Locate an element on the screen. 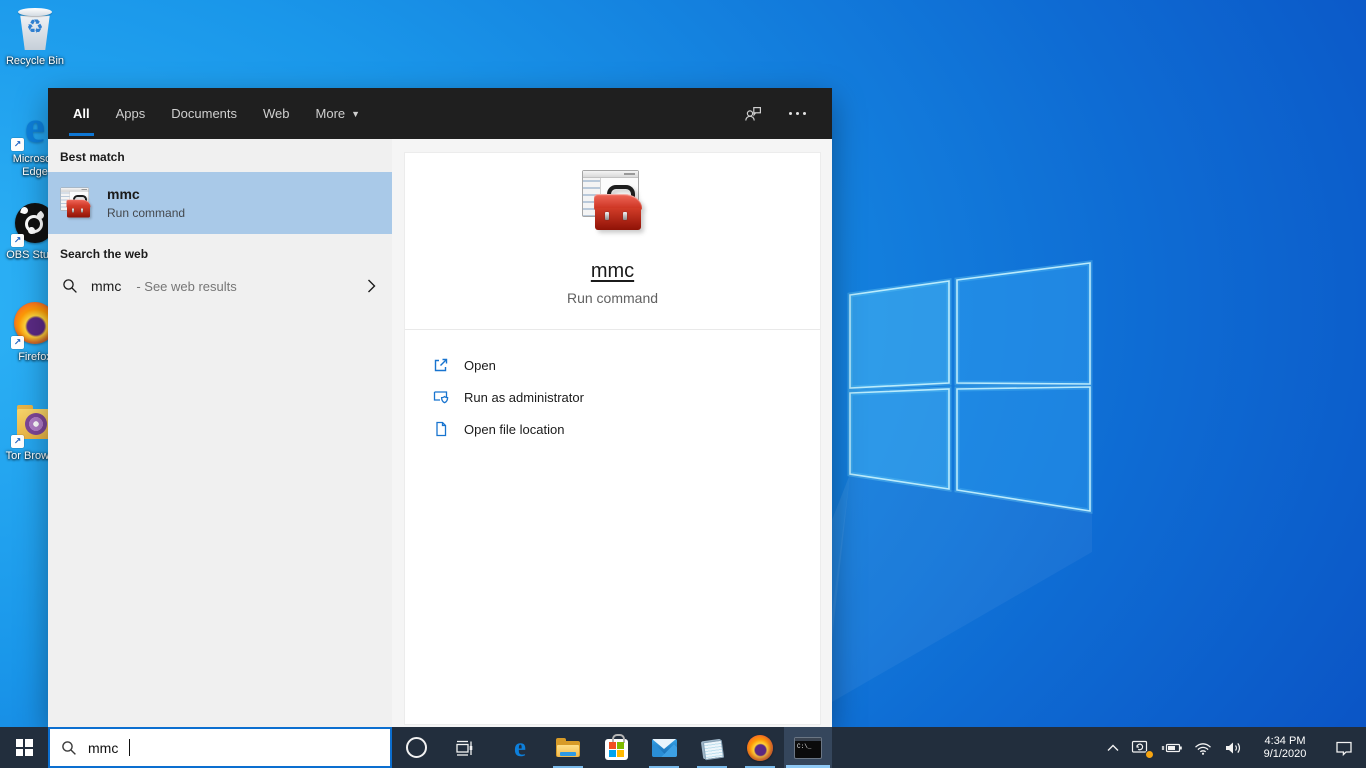  taskbar-store-button is located at coordinates (616, 747).